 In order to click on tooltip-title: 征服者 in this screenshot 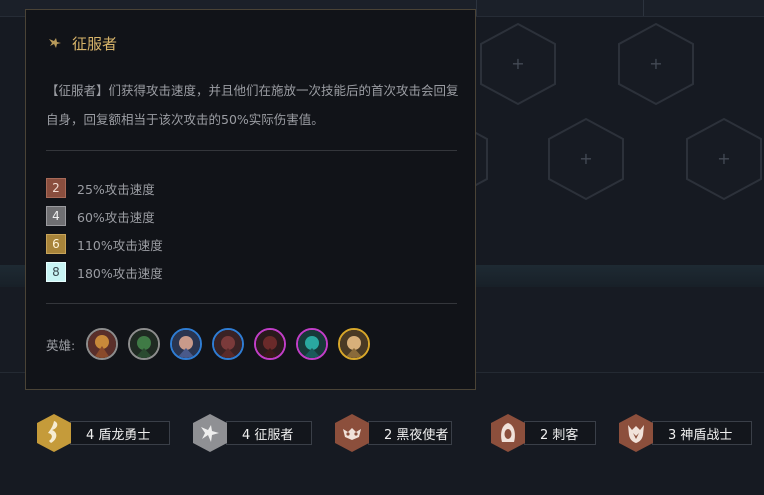, I will do `click(95, 43)`.